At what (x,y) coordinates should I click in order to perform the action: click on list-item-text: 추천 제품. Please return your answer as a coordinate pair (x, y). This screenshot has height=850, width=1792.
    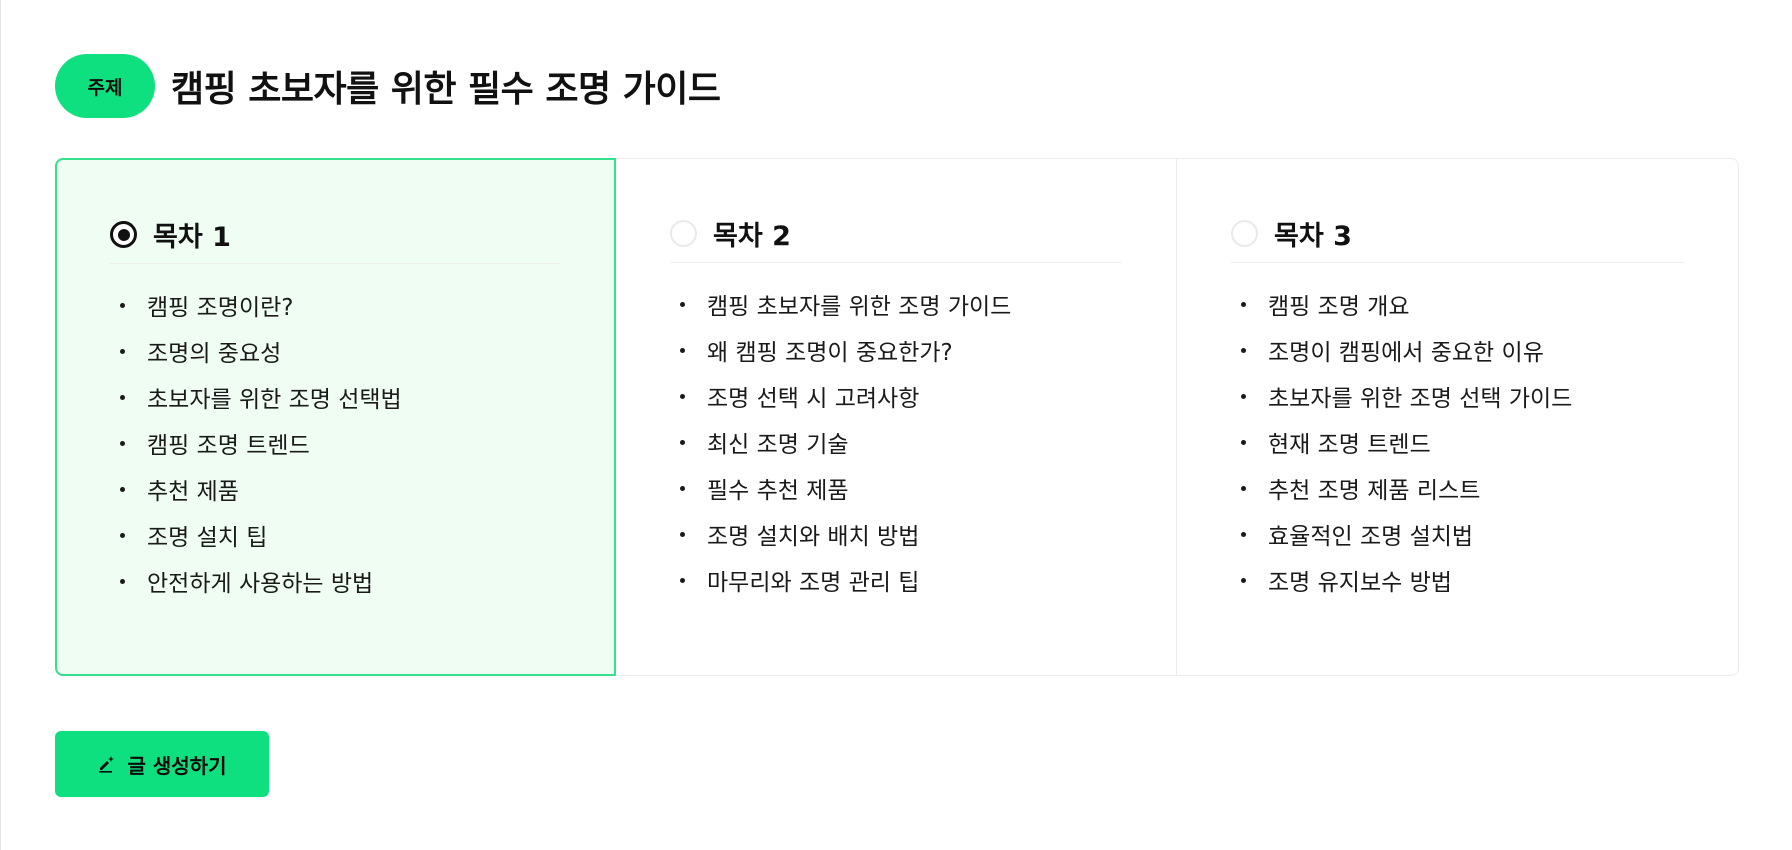
    Looking at the image, I should click on (193, 492).